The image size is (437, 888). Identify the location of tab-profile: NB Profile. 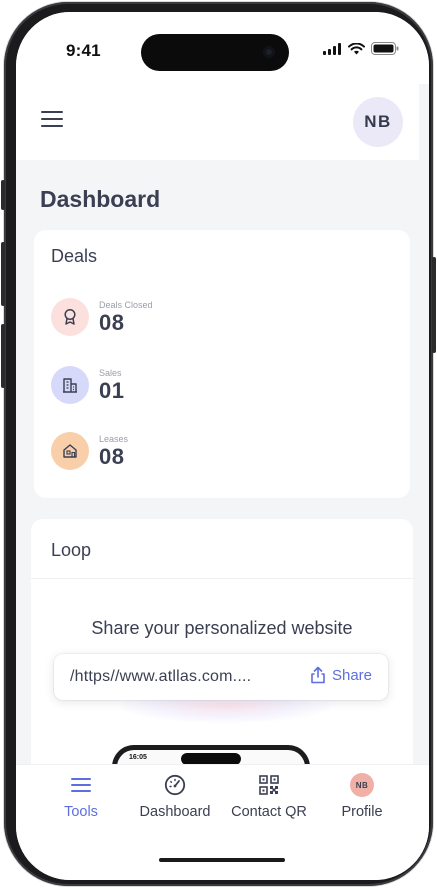
(362, 795).